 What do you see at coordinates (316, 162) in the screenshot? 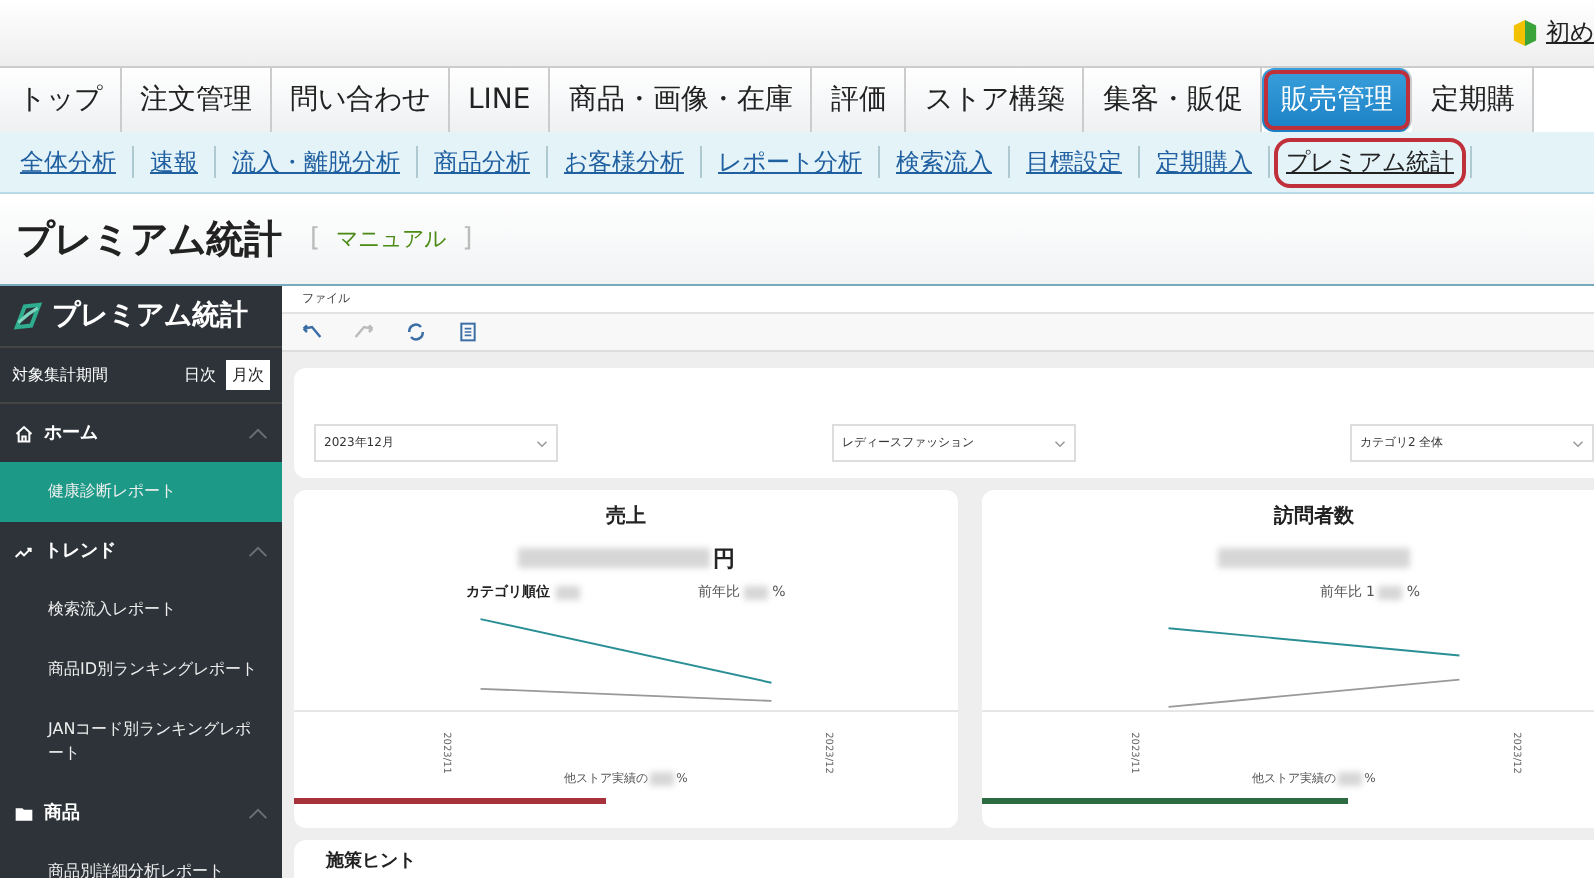
I see `subnav-link: 流入・離脱分析` at bounding box center [316, 162].